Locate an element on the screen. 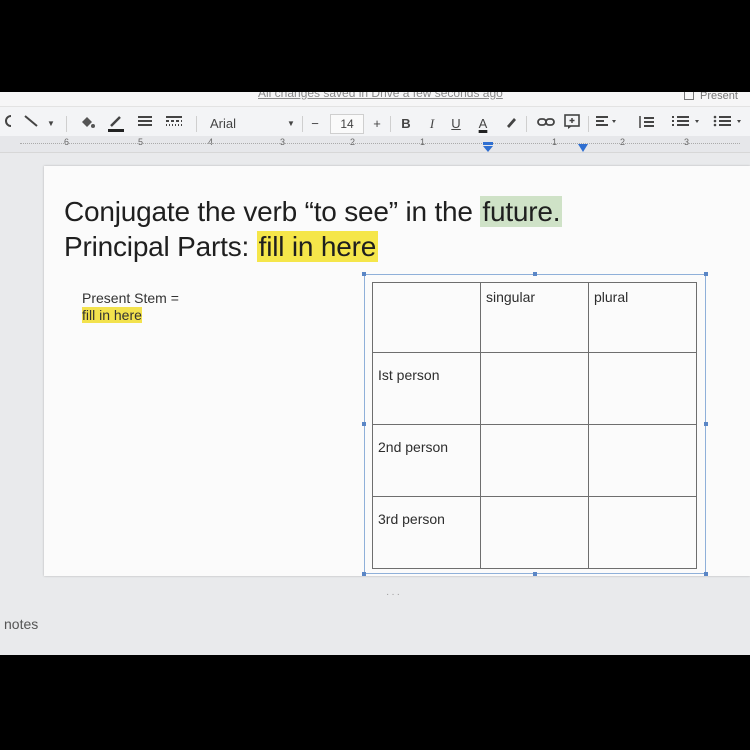 The image size is (750, 750). border-color-icon is located at coordinates (116, 124).